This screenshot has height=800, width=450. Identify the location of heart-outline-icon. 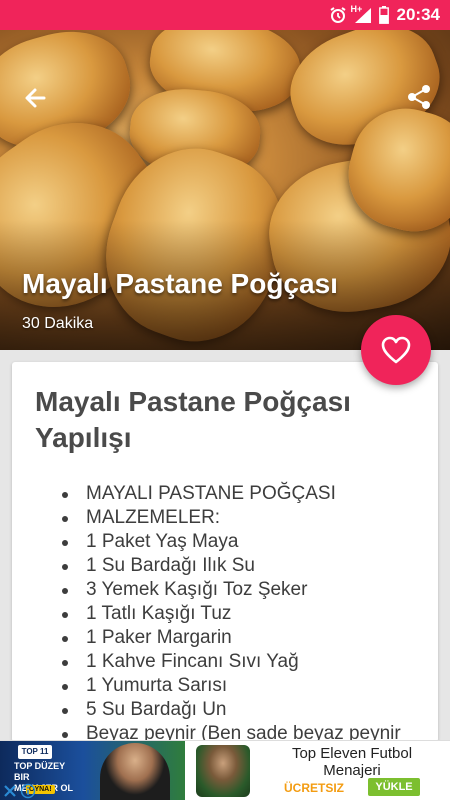
(396, 350).